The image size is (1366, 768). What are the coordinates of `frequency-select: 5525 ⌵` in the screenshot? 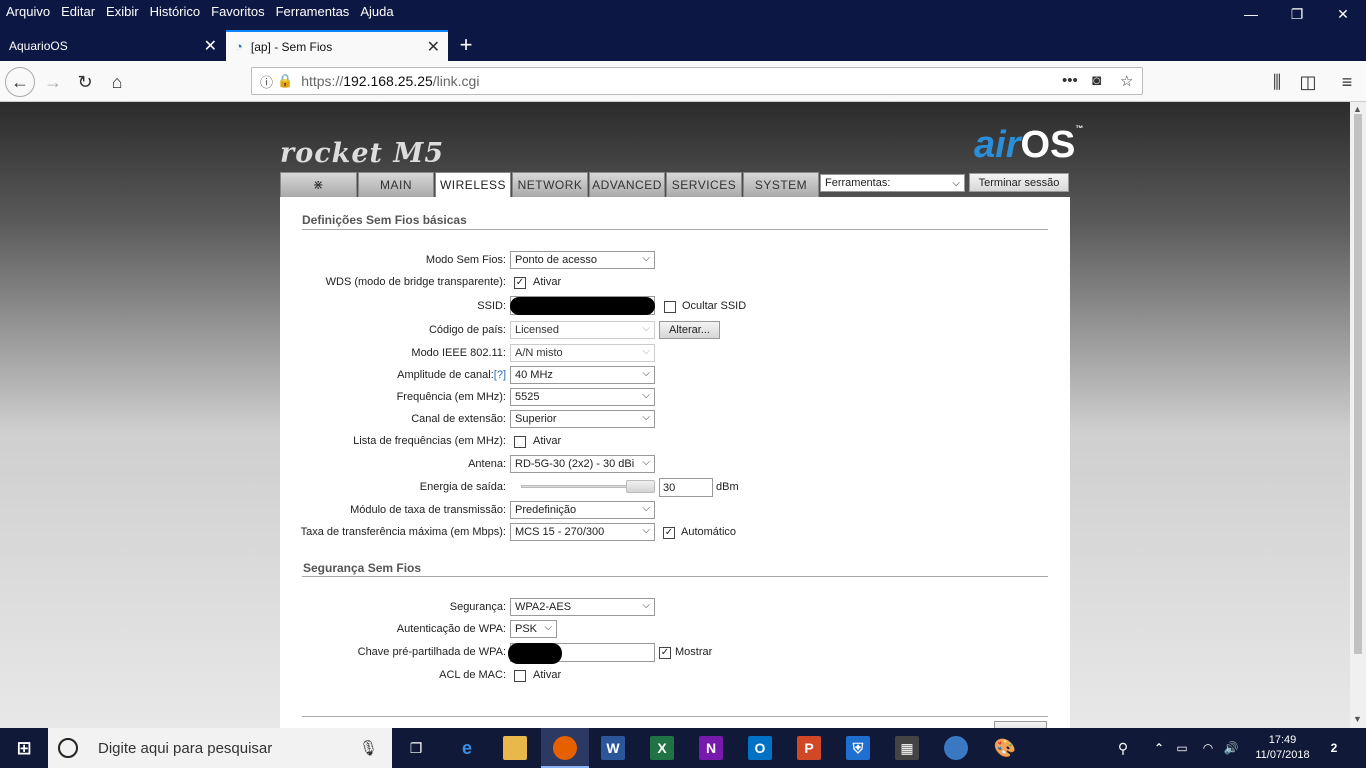 It's located at (582, 397).